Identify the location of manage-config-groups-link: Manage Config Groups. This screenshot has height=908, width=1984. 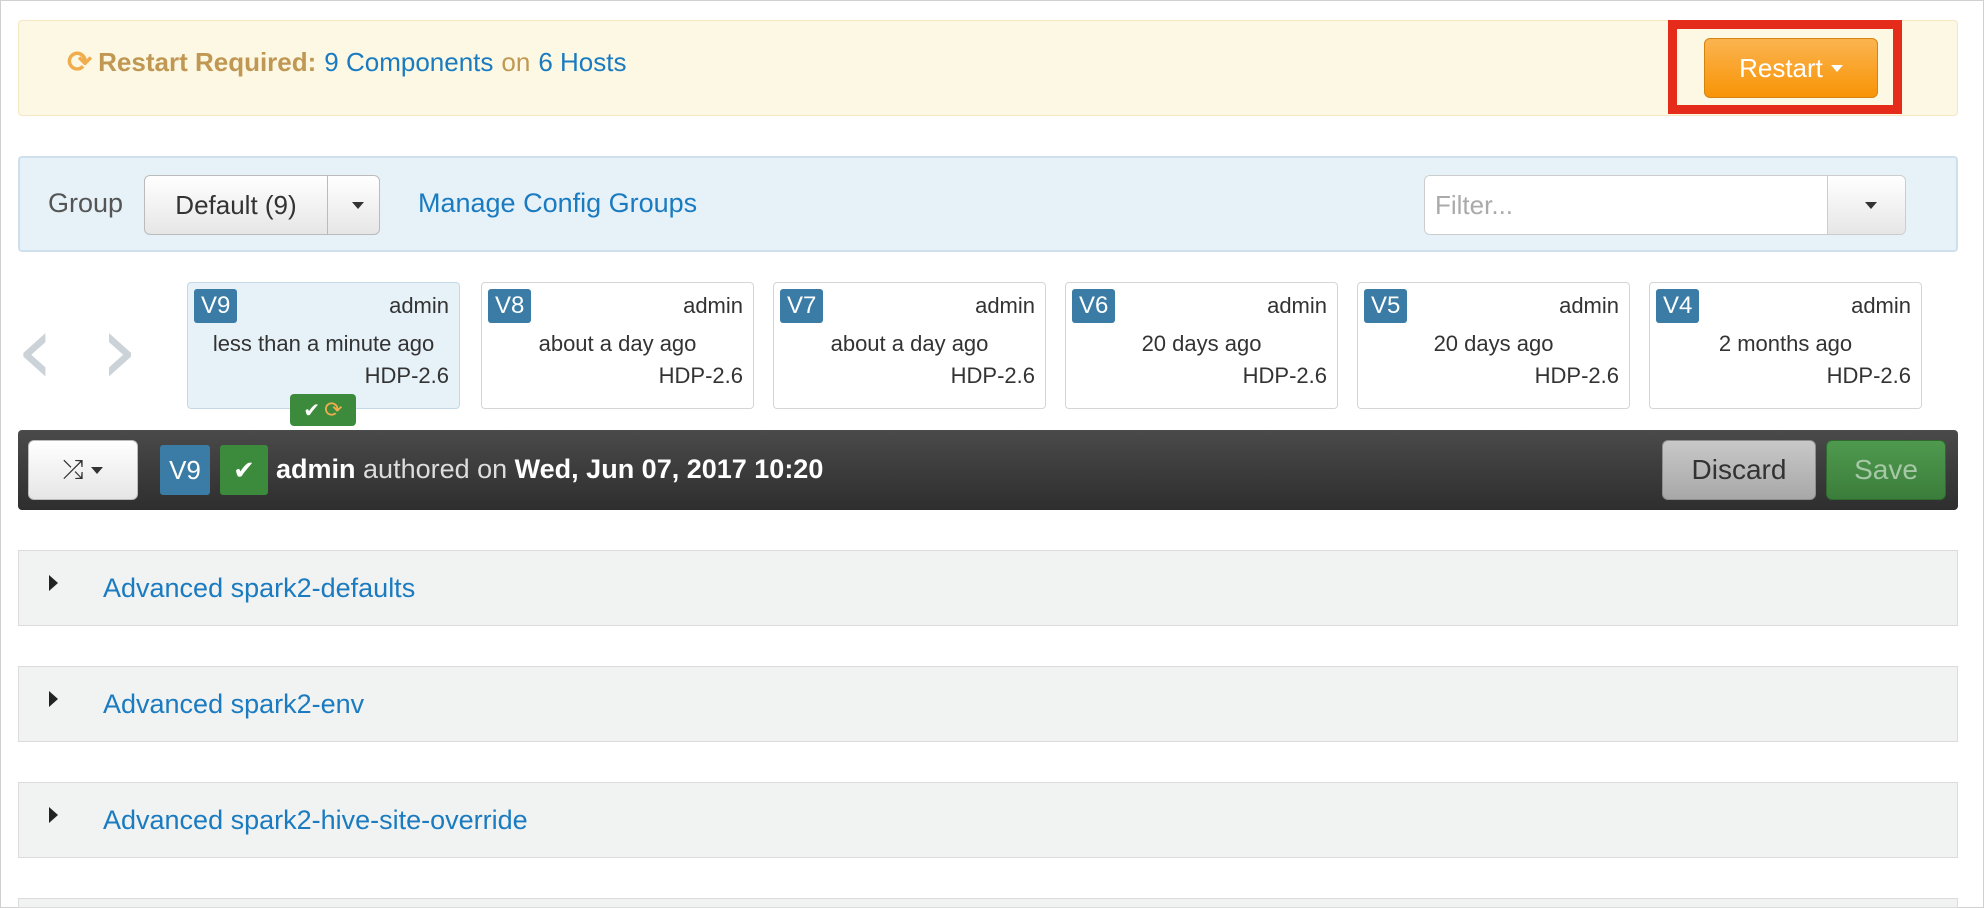
(557, 203).